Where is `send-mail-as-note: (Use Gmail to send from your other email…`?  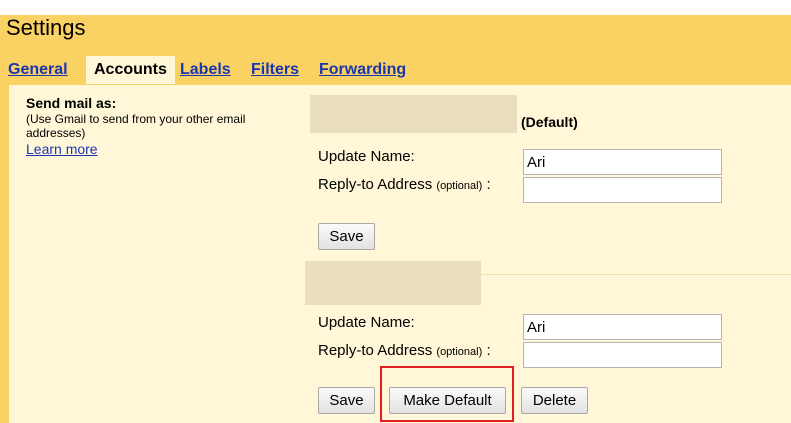 send-mail-as-note: (Use Gmail to send from your other email… is located at coordinates (136, 126).